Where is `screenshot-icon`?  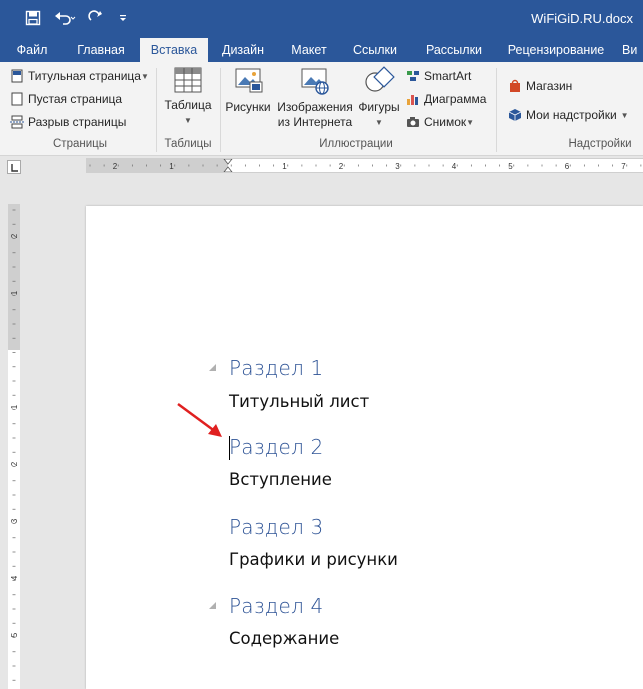 screenshot-icon is located at coordinates (413, 122).